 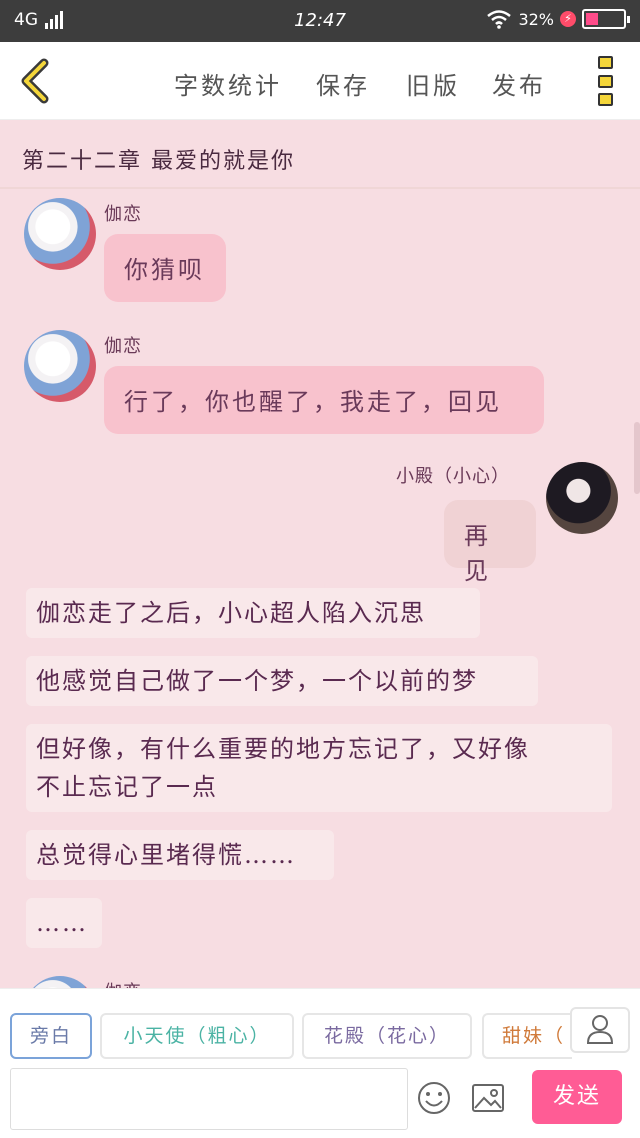 I want to click on status-icons: 32% ⚡, so click(x=558, y=19).